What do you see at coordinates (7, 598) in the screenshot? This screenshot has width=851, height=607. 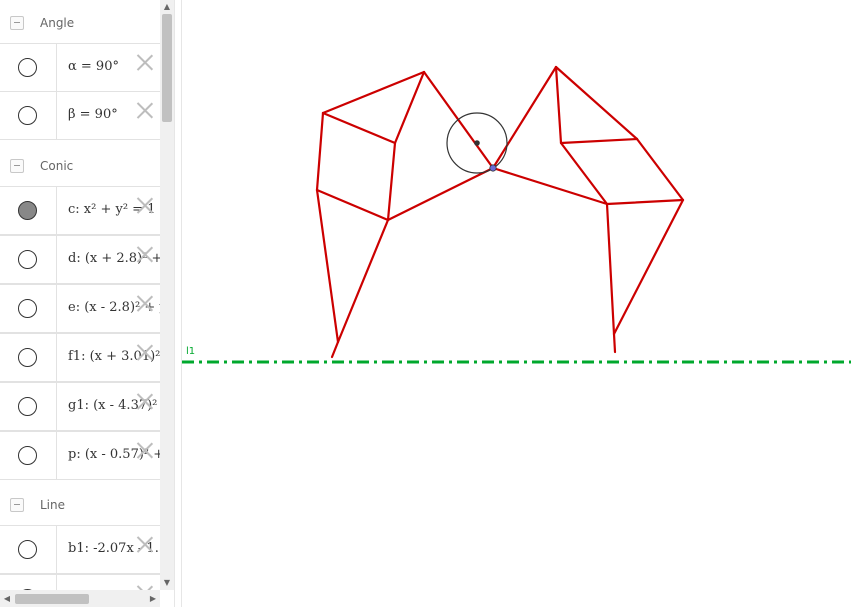 I see `scroll-left-icon: ◀` at bounding box center [7, 598].